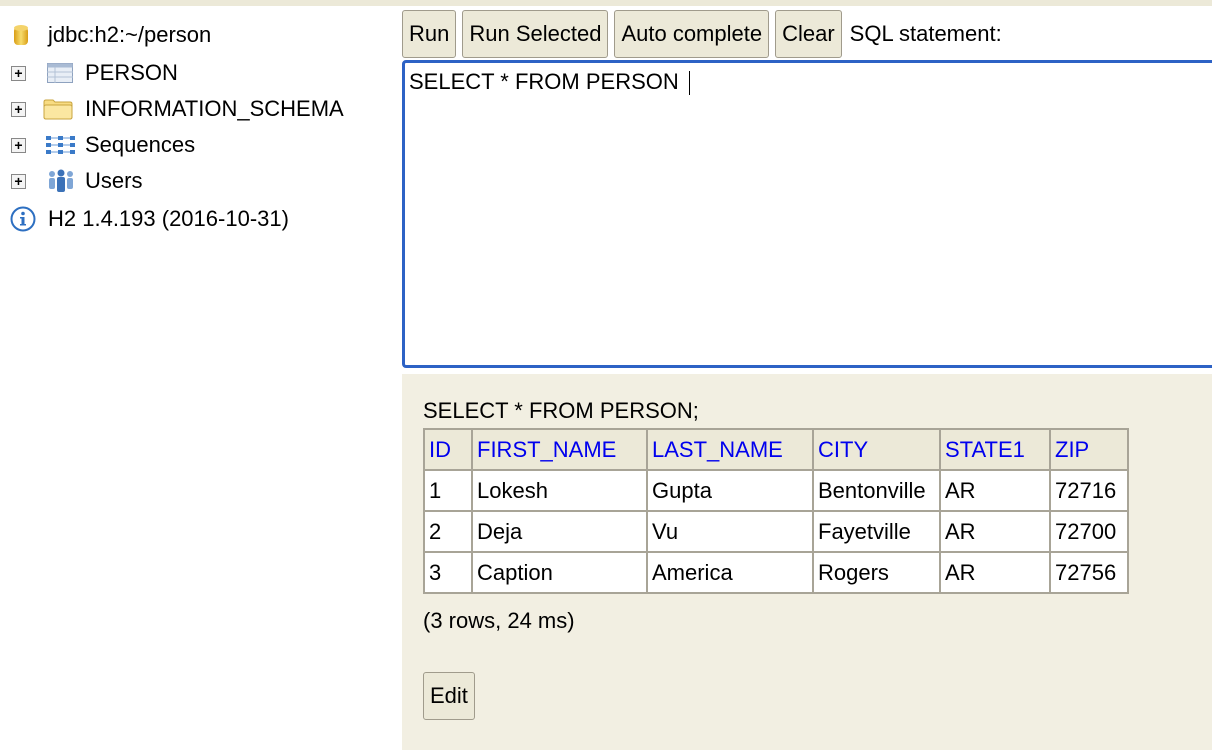 Image resolution: width=1212 pixels, height=750 pixels. I want to click on column-header-last-name: LAST_NAME, so click(730, 449).